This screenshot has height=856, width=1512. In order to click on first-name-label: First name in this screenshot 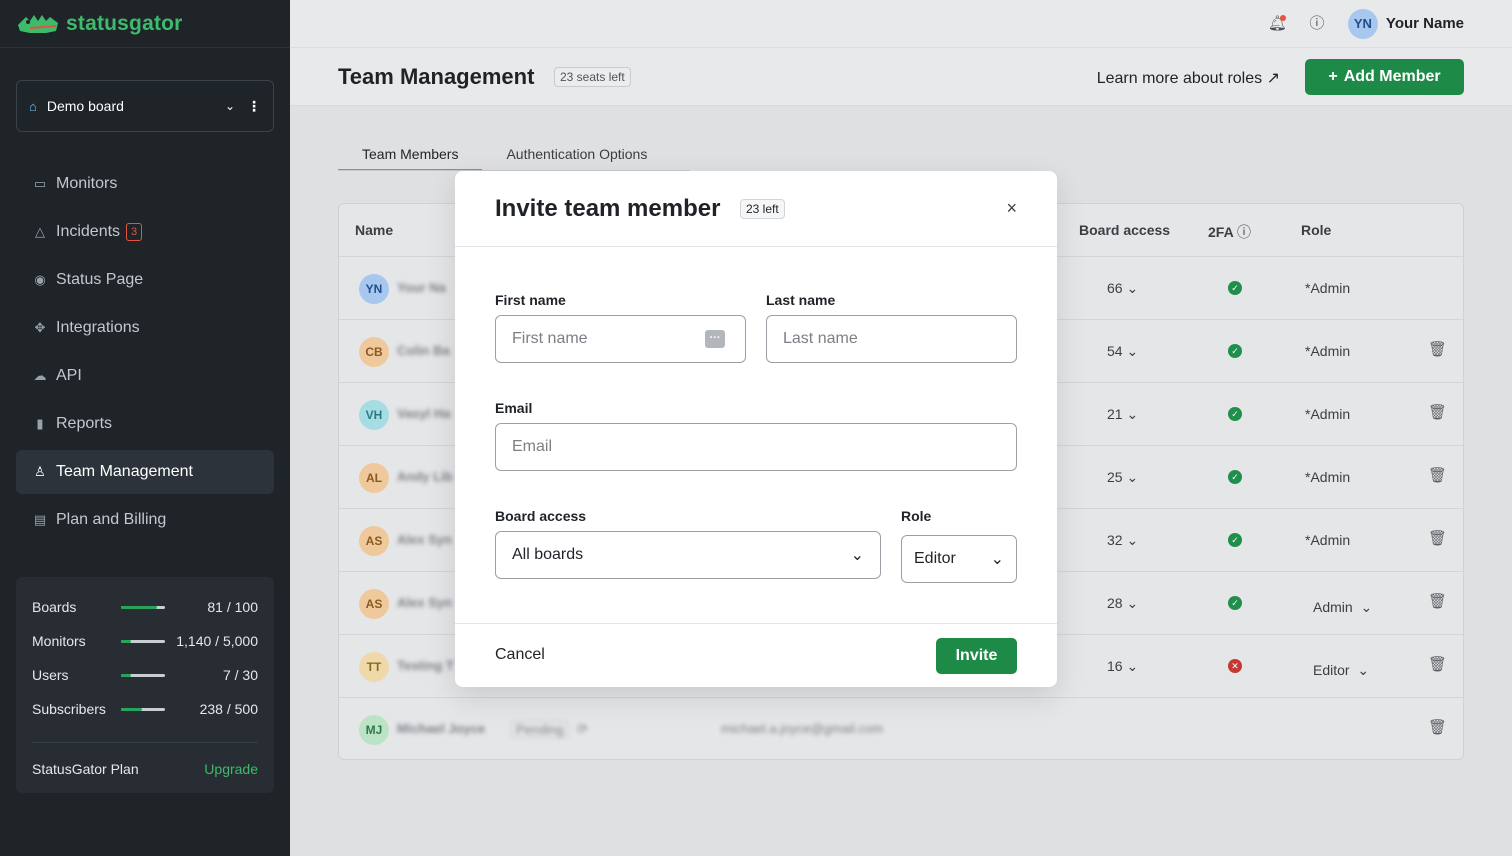, I will do `click(530, 300)`.